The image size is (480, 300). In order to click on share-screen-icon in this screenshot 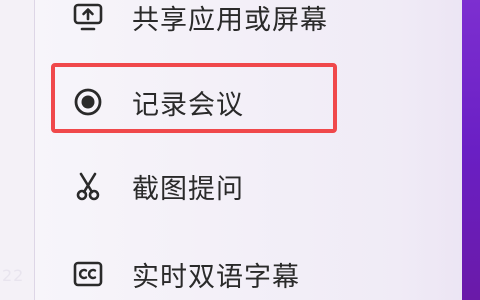, I will do `click(88, 17)`.